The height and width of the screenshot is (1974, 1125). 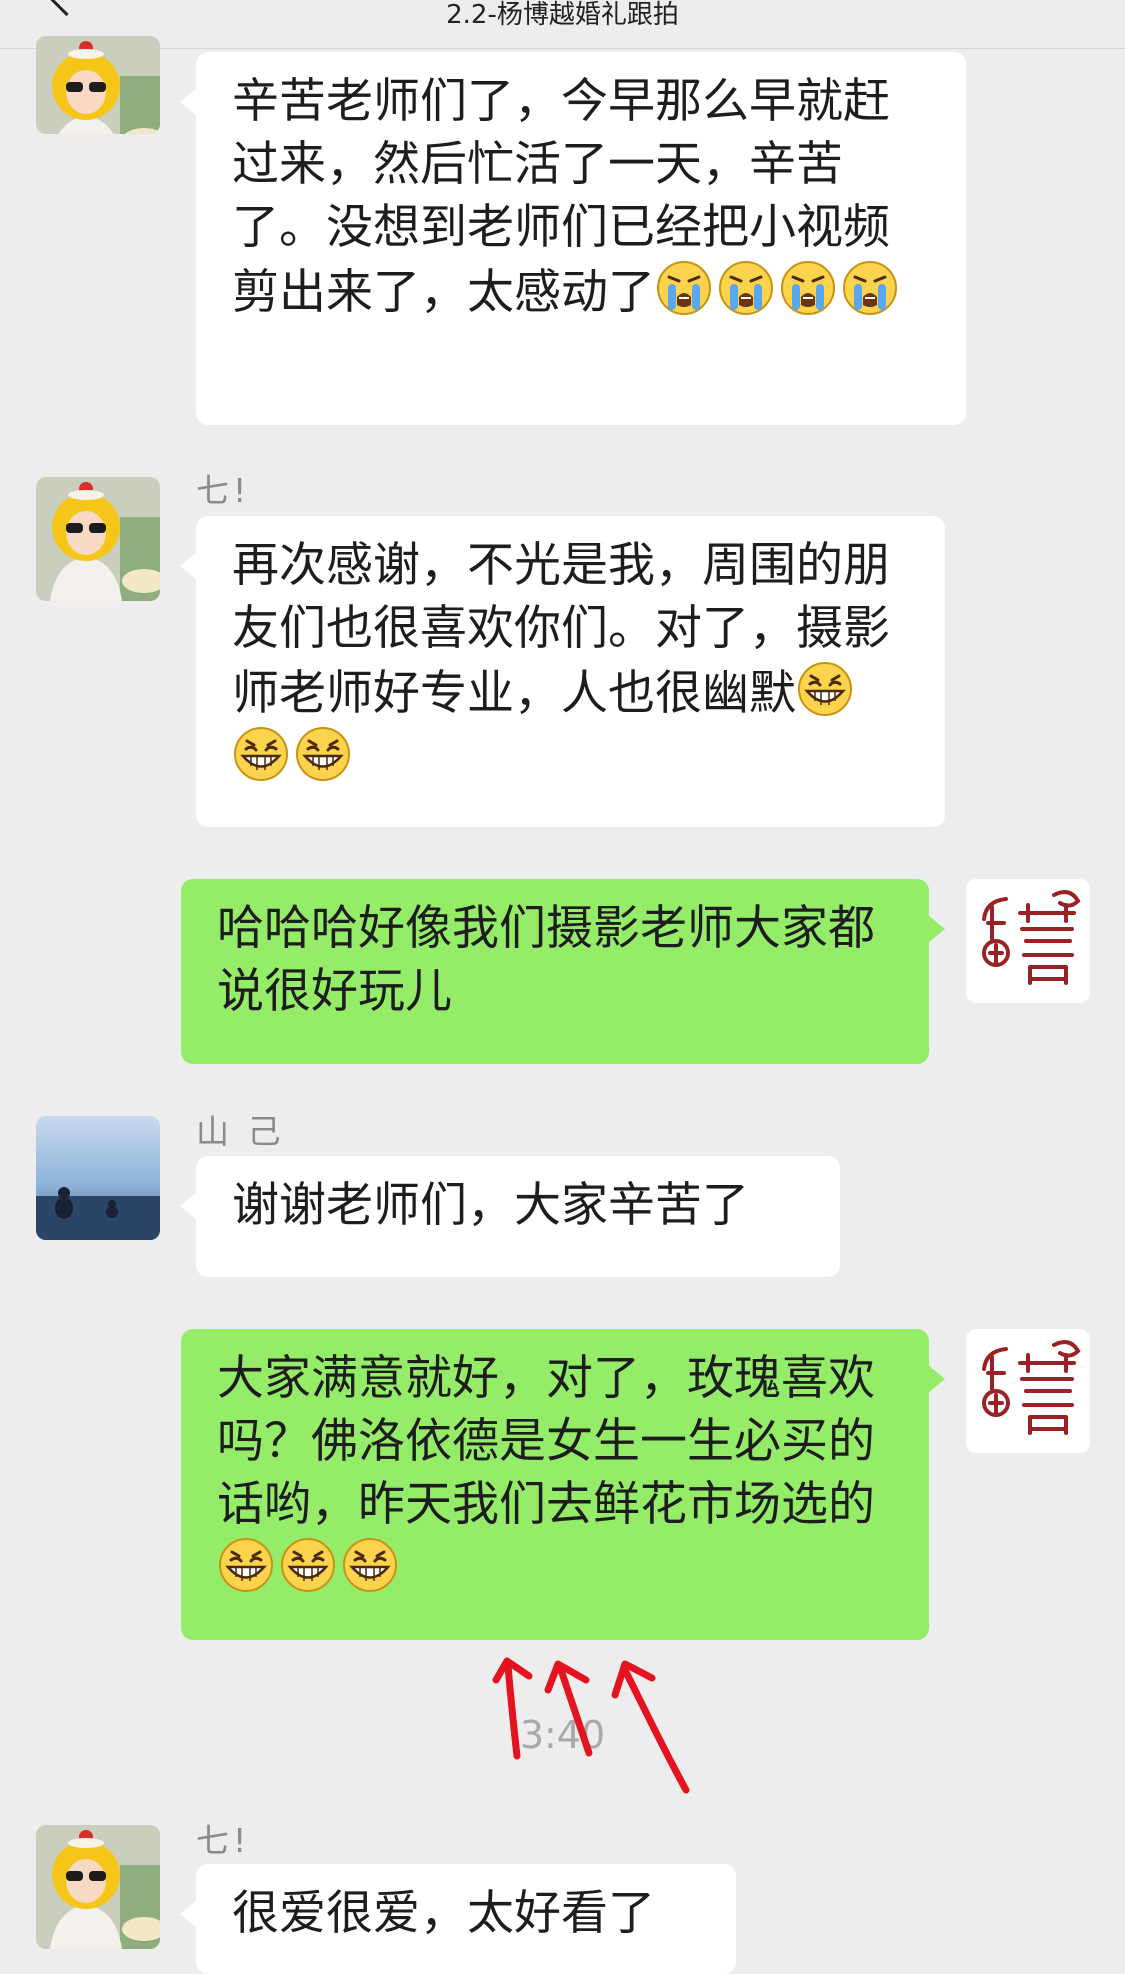 What do you see at coordinates (562, 15) in the screenshot?
I see `chat-title: 2.2-杨博越婚礼跟拍` at bounding box center [562, 15].